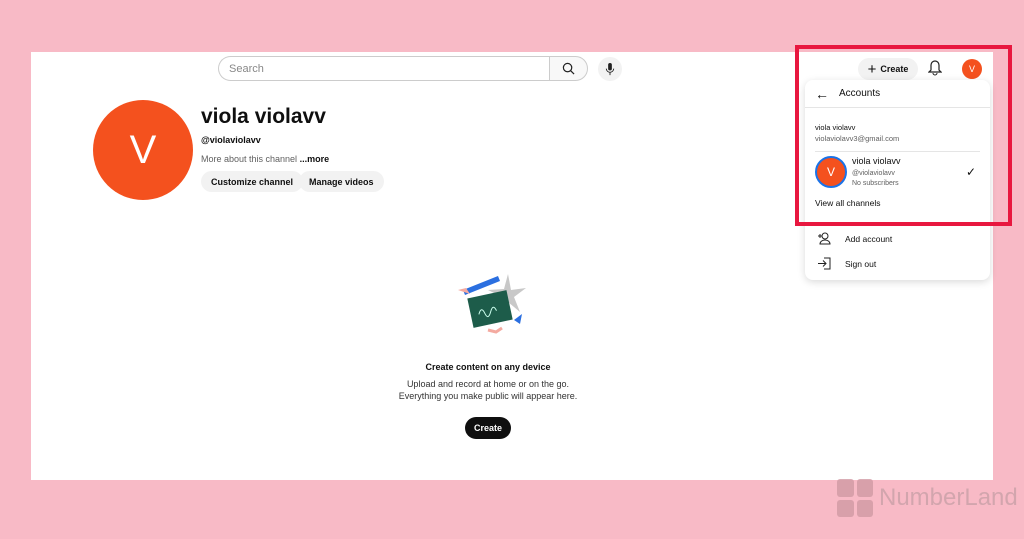  I want to click on channel-about: More about this channel ...more, so click(265, 159).